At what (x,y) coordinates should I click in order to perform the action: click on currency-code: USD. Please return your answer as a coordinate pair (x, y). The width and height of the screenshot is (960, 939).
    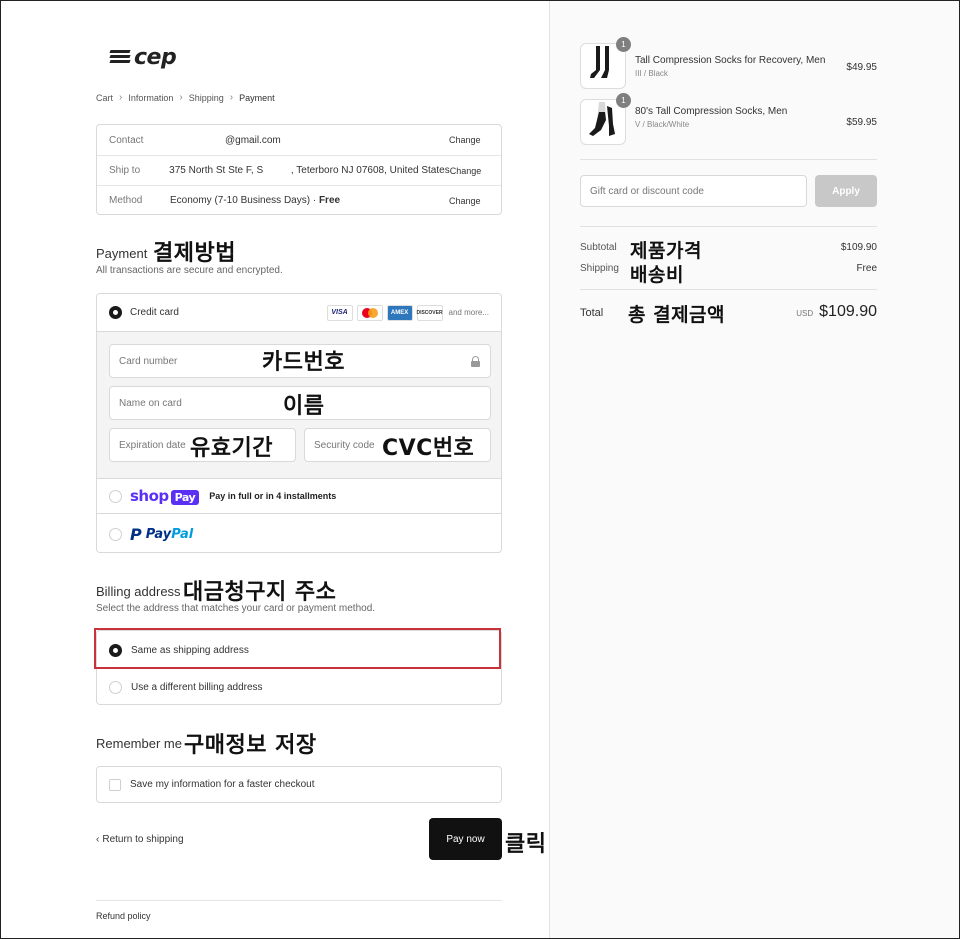
    Looking at the image, I should click on (805, 313).